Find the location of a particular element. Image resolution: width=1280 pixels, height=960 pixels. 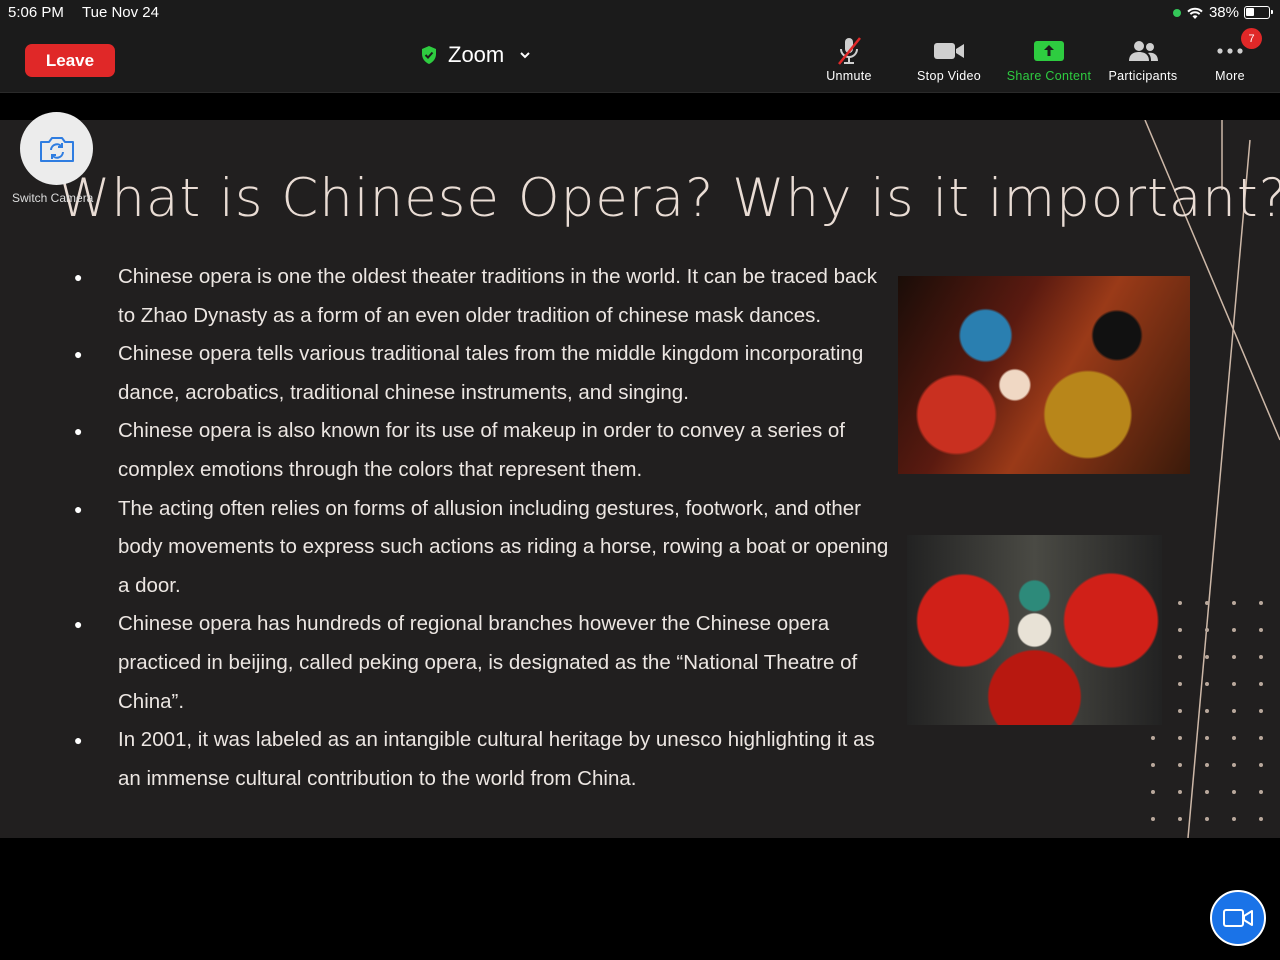

switch-camera-icon is located at coordinates (56, 149).